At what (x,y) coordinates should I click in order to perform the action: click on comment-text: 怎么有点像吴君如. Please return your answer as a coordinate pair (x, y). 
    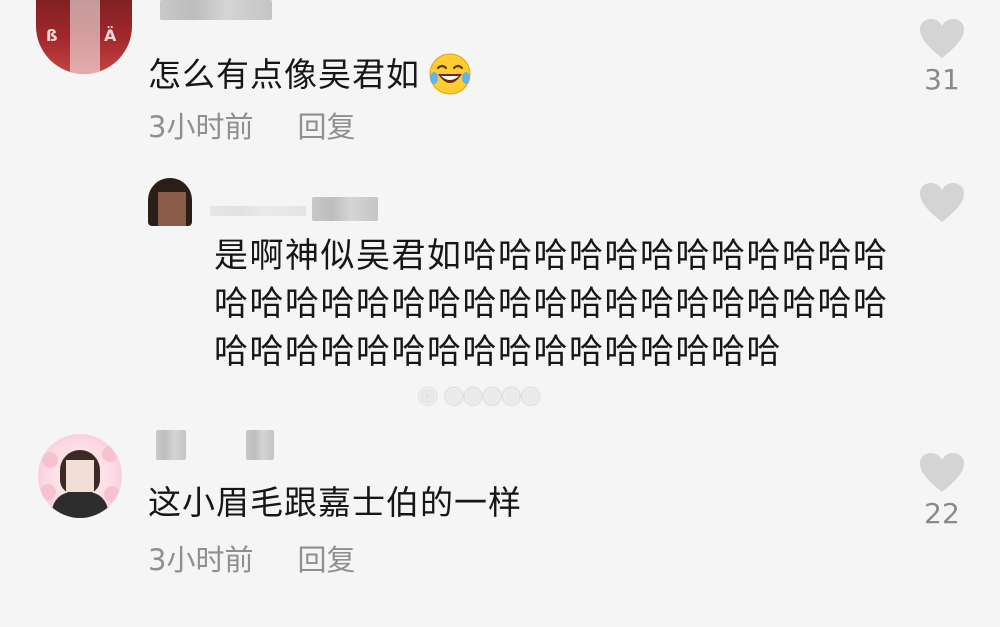
    Looking at the image, I should click on (310, 74).